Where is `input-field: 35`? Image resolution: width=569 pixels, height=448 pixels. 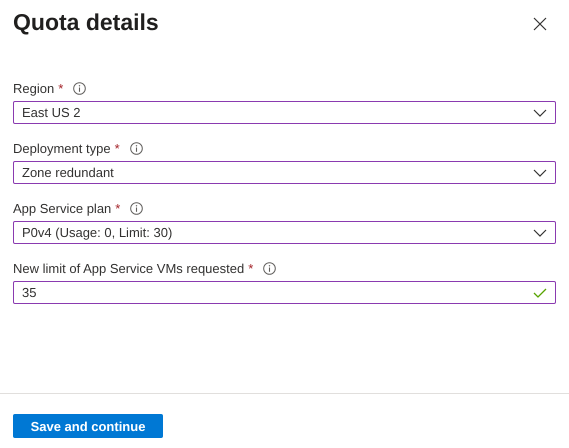
input-field: 35 is located at coordinates (284, 292).